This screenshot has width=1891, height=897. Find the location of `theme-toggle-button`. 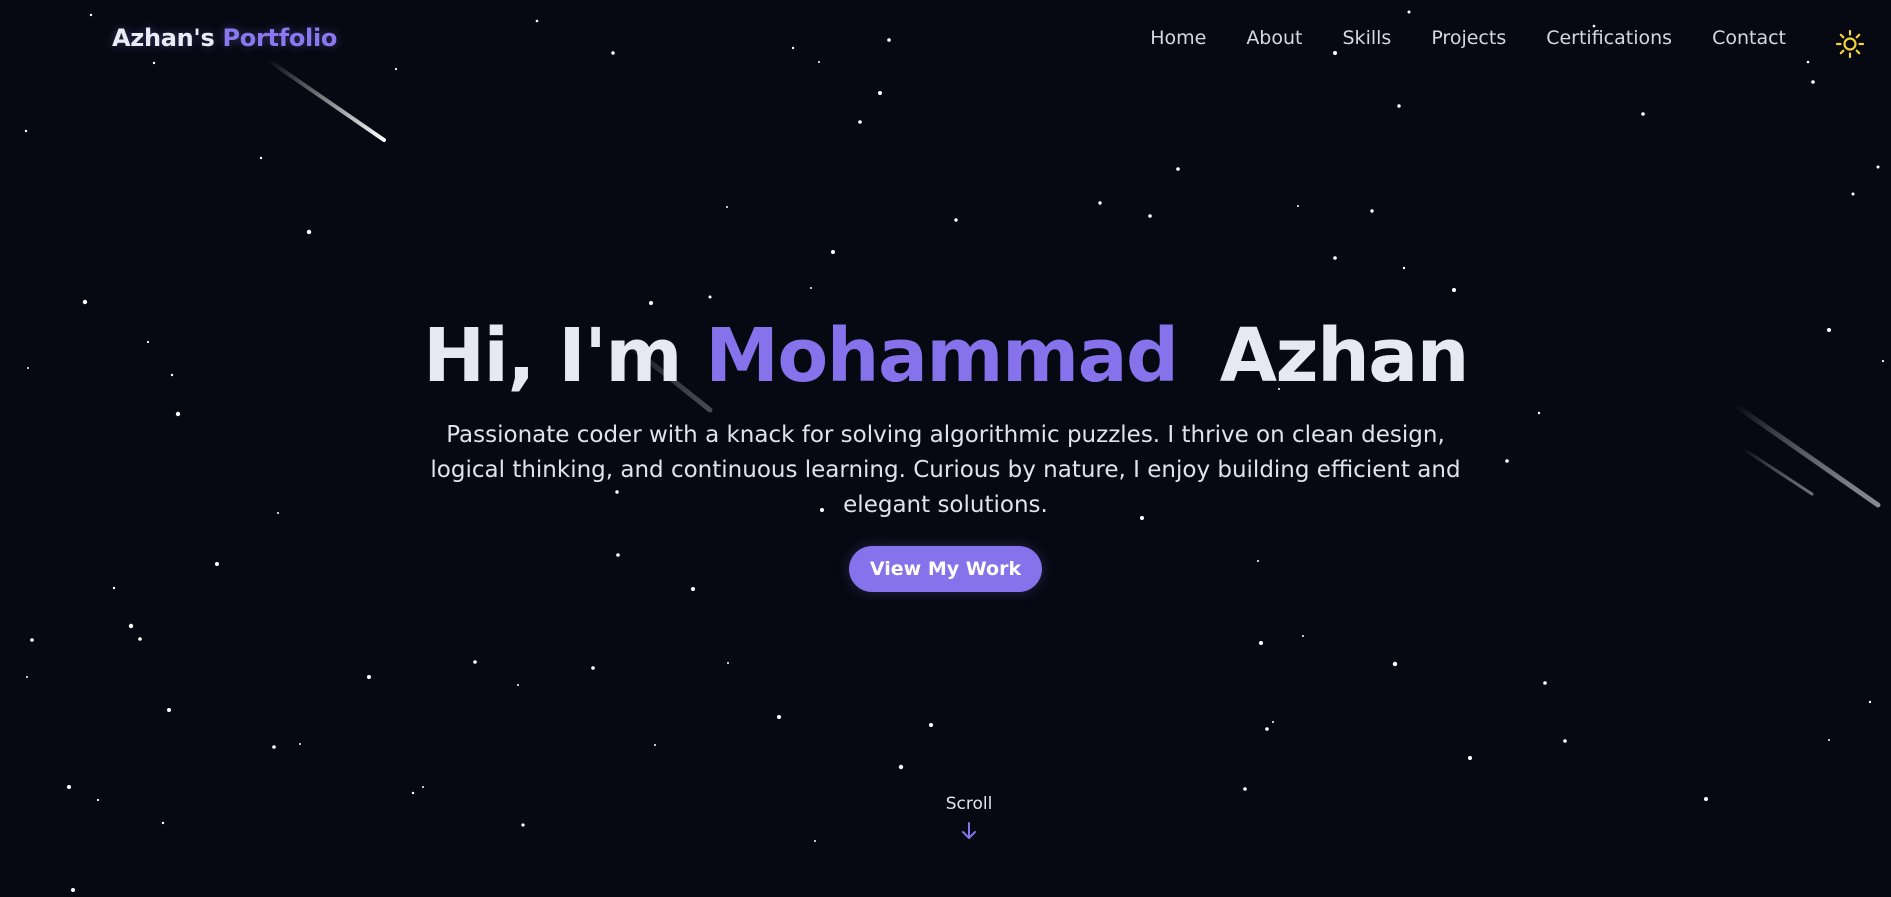

theme-toggle-button is located at coordinates (1850, 44).